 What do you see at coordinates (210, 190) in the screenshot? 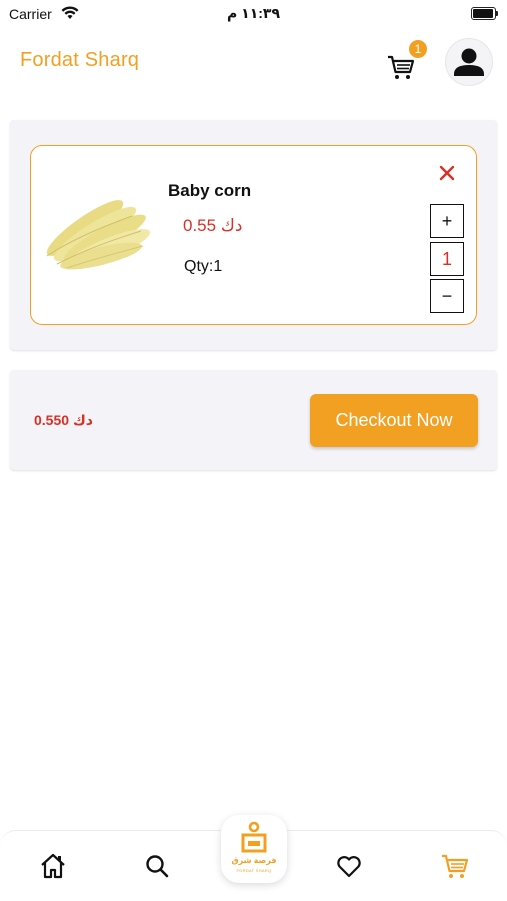
I see `item-name: Baby corn` at bounding box center [210, 190].